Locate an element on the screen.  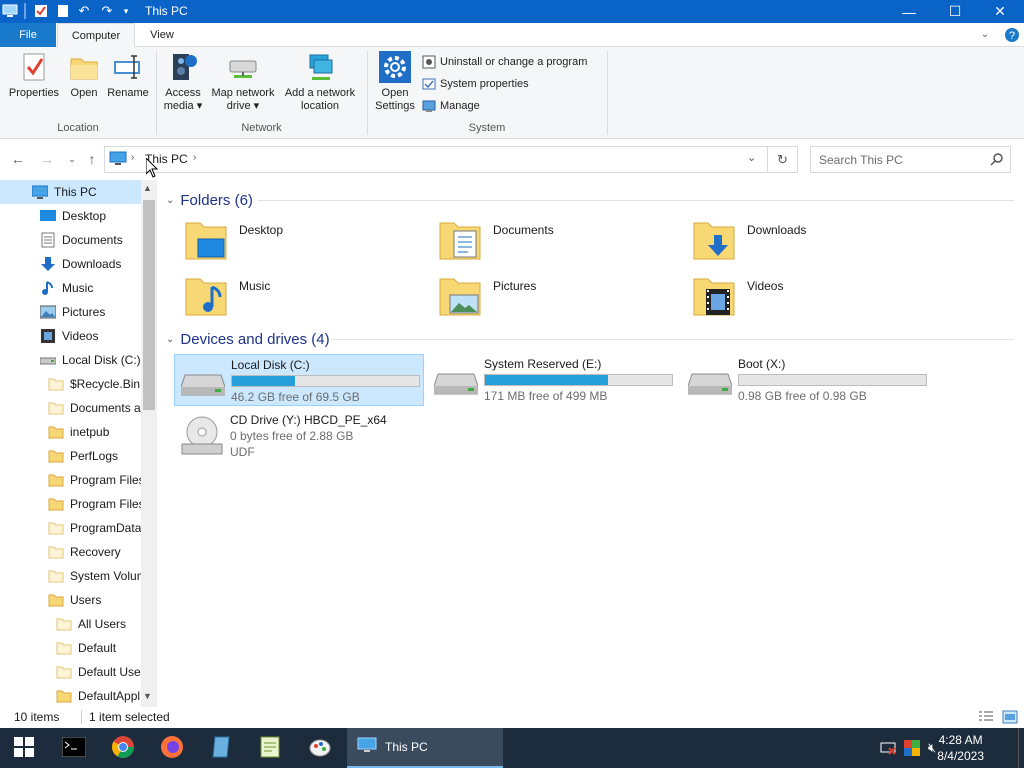
map-drive-label-1: Map network is located at coordinates (243, 93).